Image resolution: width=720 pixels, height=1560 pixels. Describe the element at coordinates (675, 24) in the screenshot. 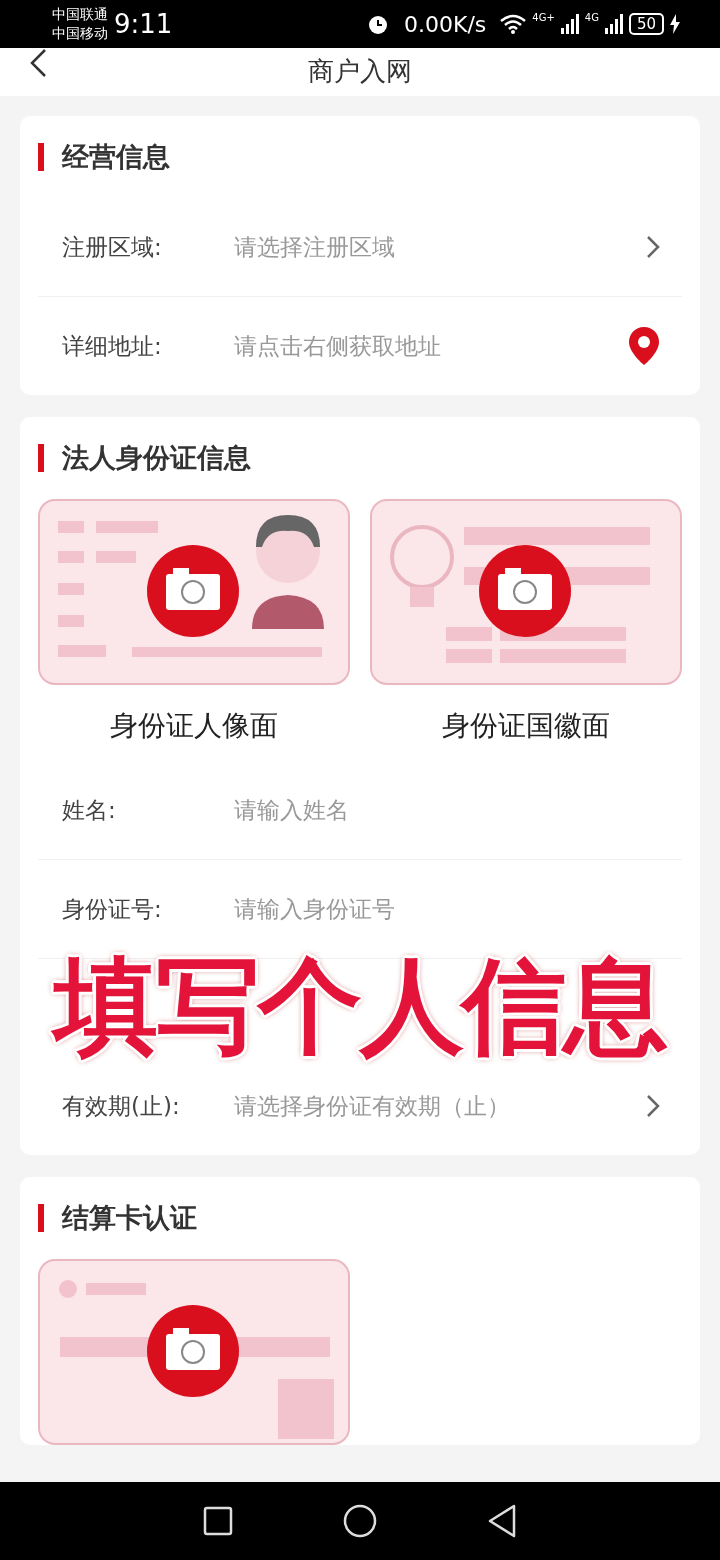

I see `charging-icon` at that location.